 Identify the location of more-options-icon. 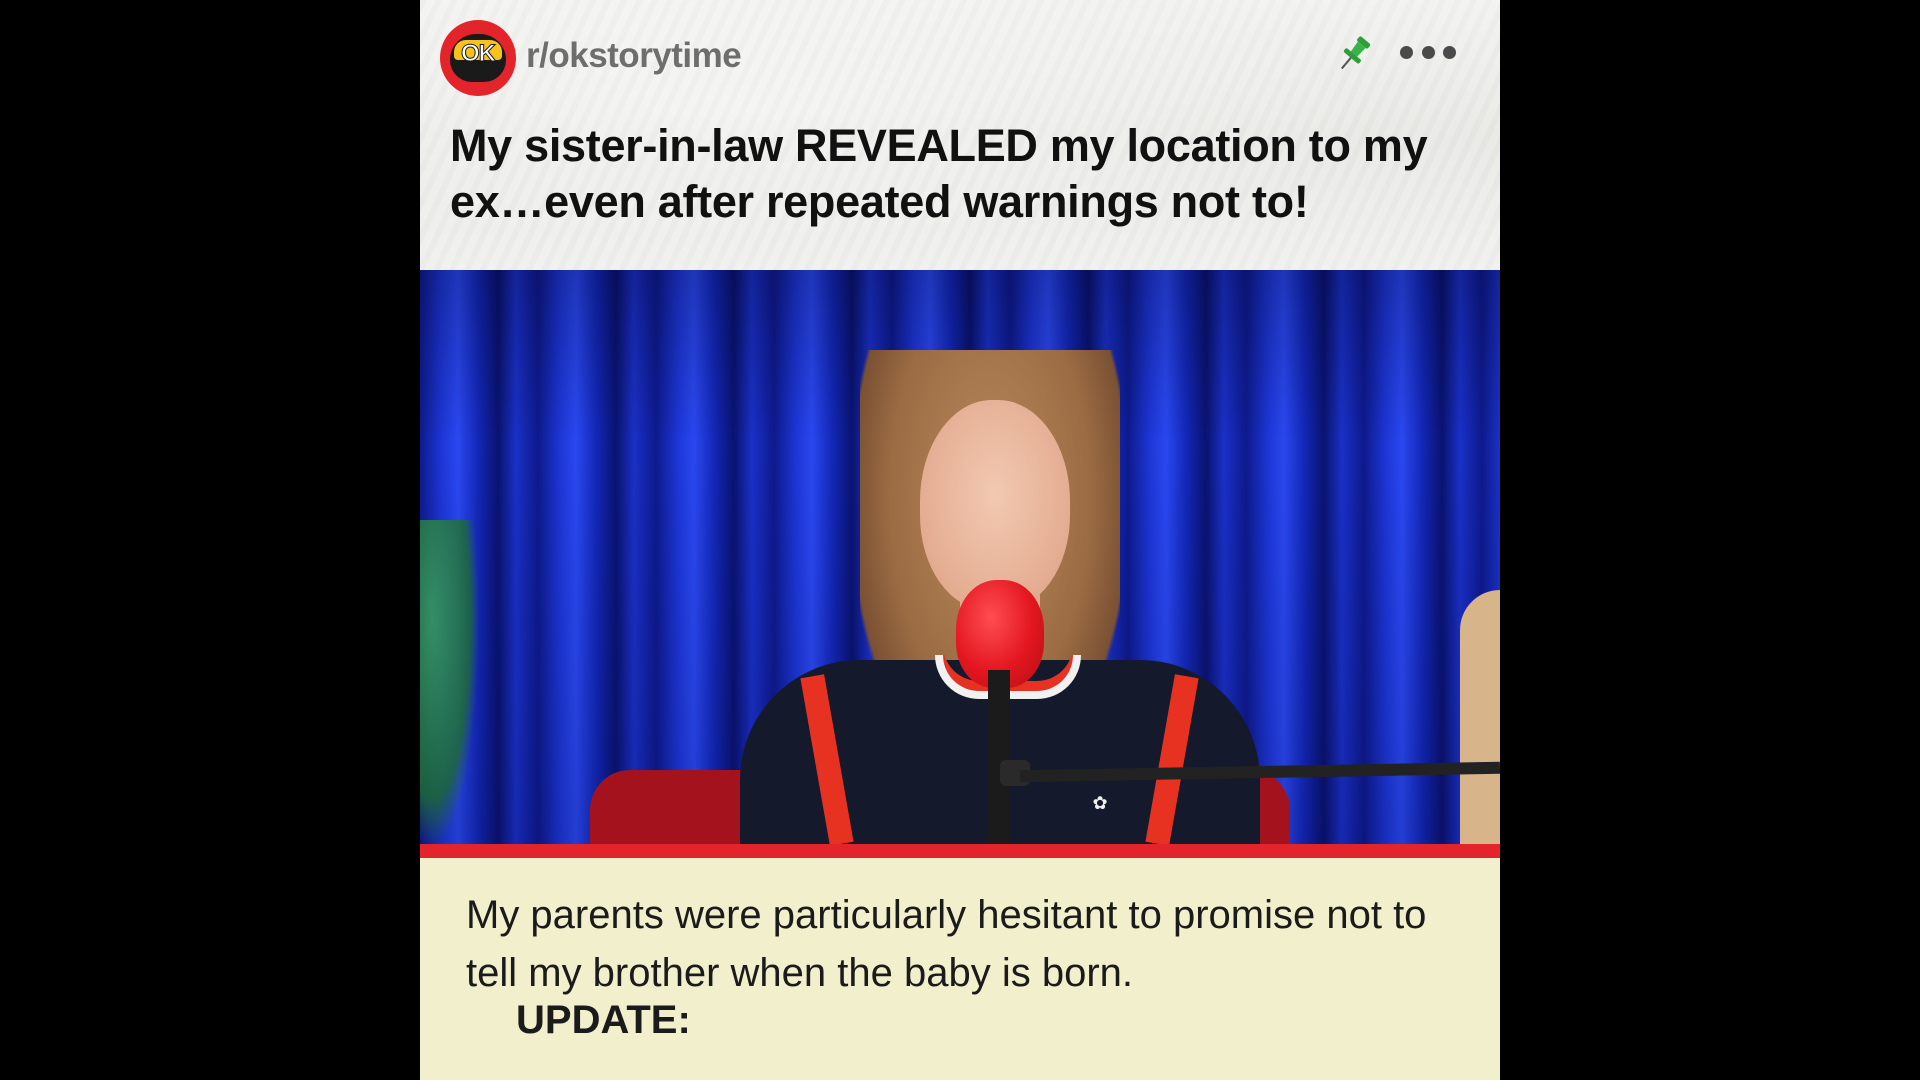
(1428, 52).